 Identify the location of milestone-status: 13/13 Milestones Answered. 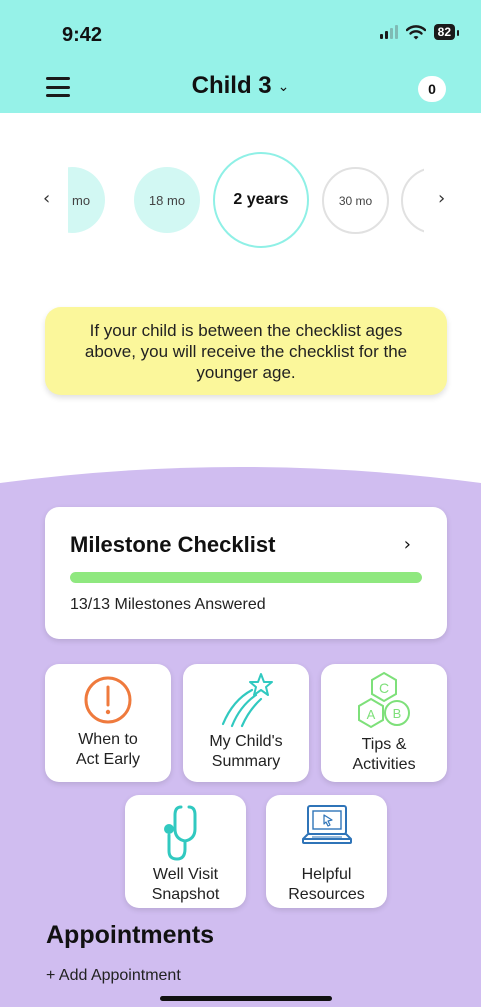
(168, 604).